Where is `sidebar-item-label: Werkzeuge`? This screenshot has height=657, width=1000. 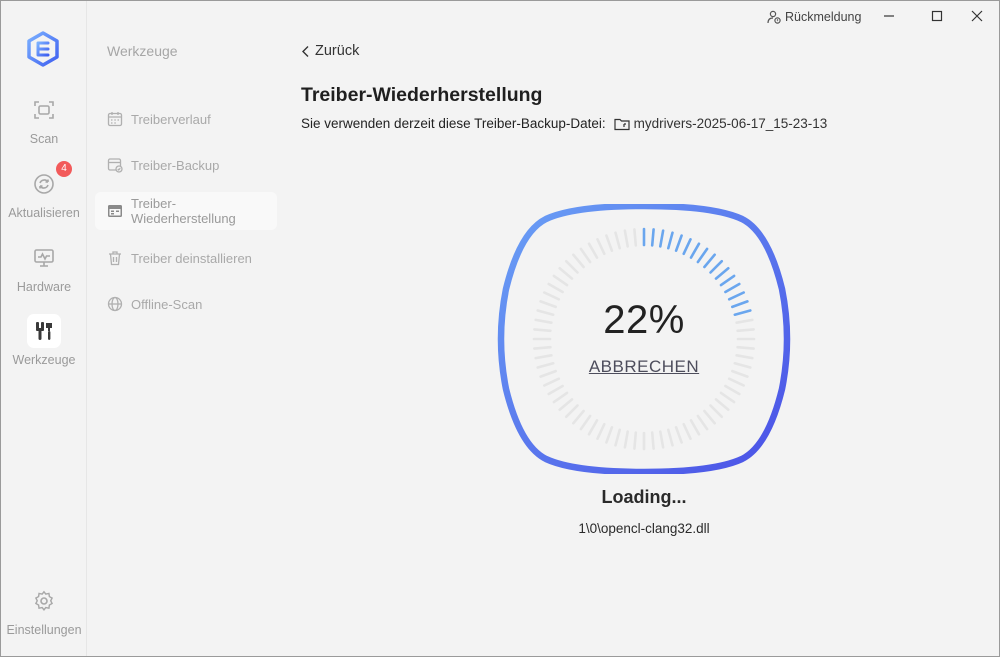 sidebar-item-label: Werkzeuge is located at coordinates (44, 360).